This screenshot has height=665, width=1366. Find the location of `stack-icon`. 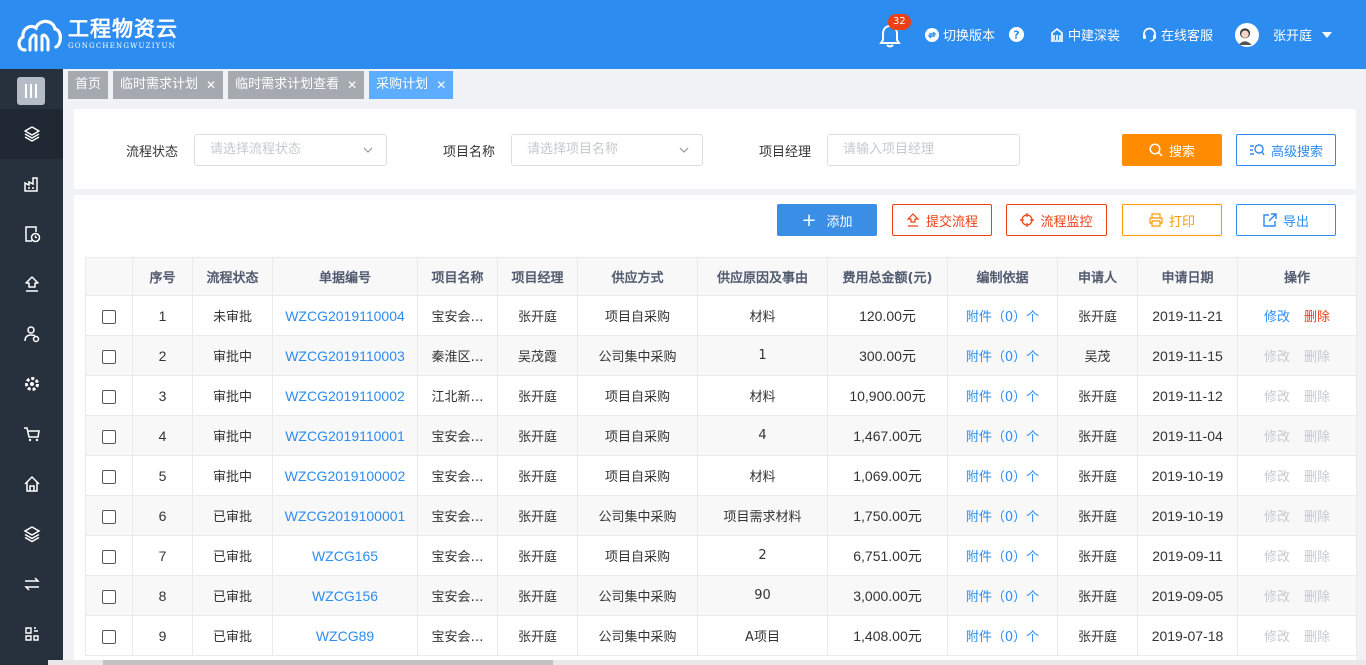

stack-icon is located at coordinates (31, 534).